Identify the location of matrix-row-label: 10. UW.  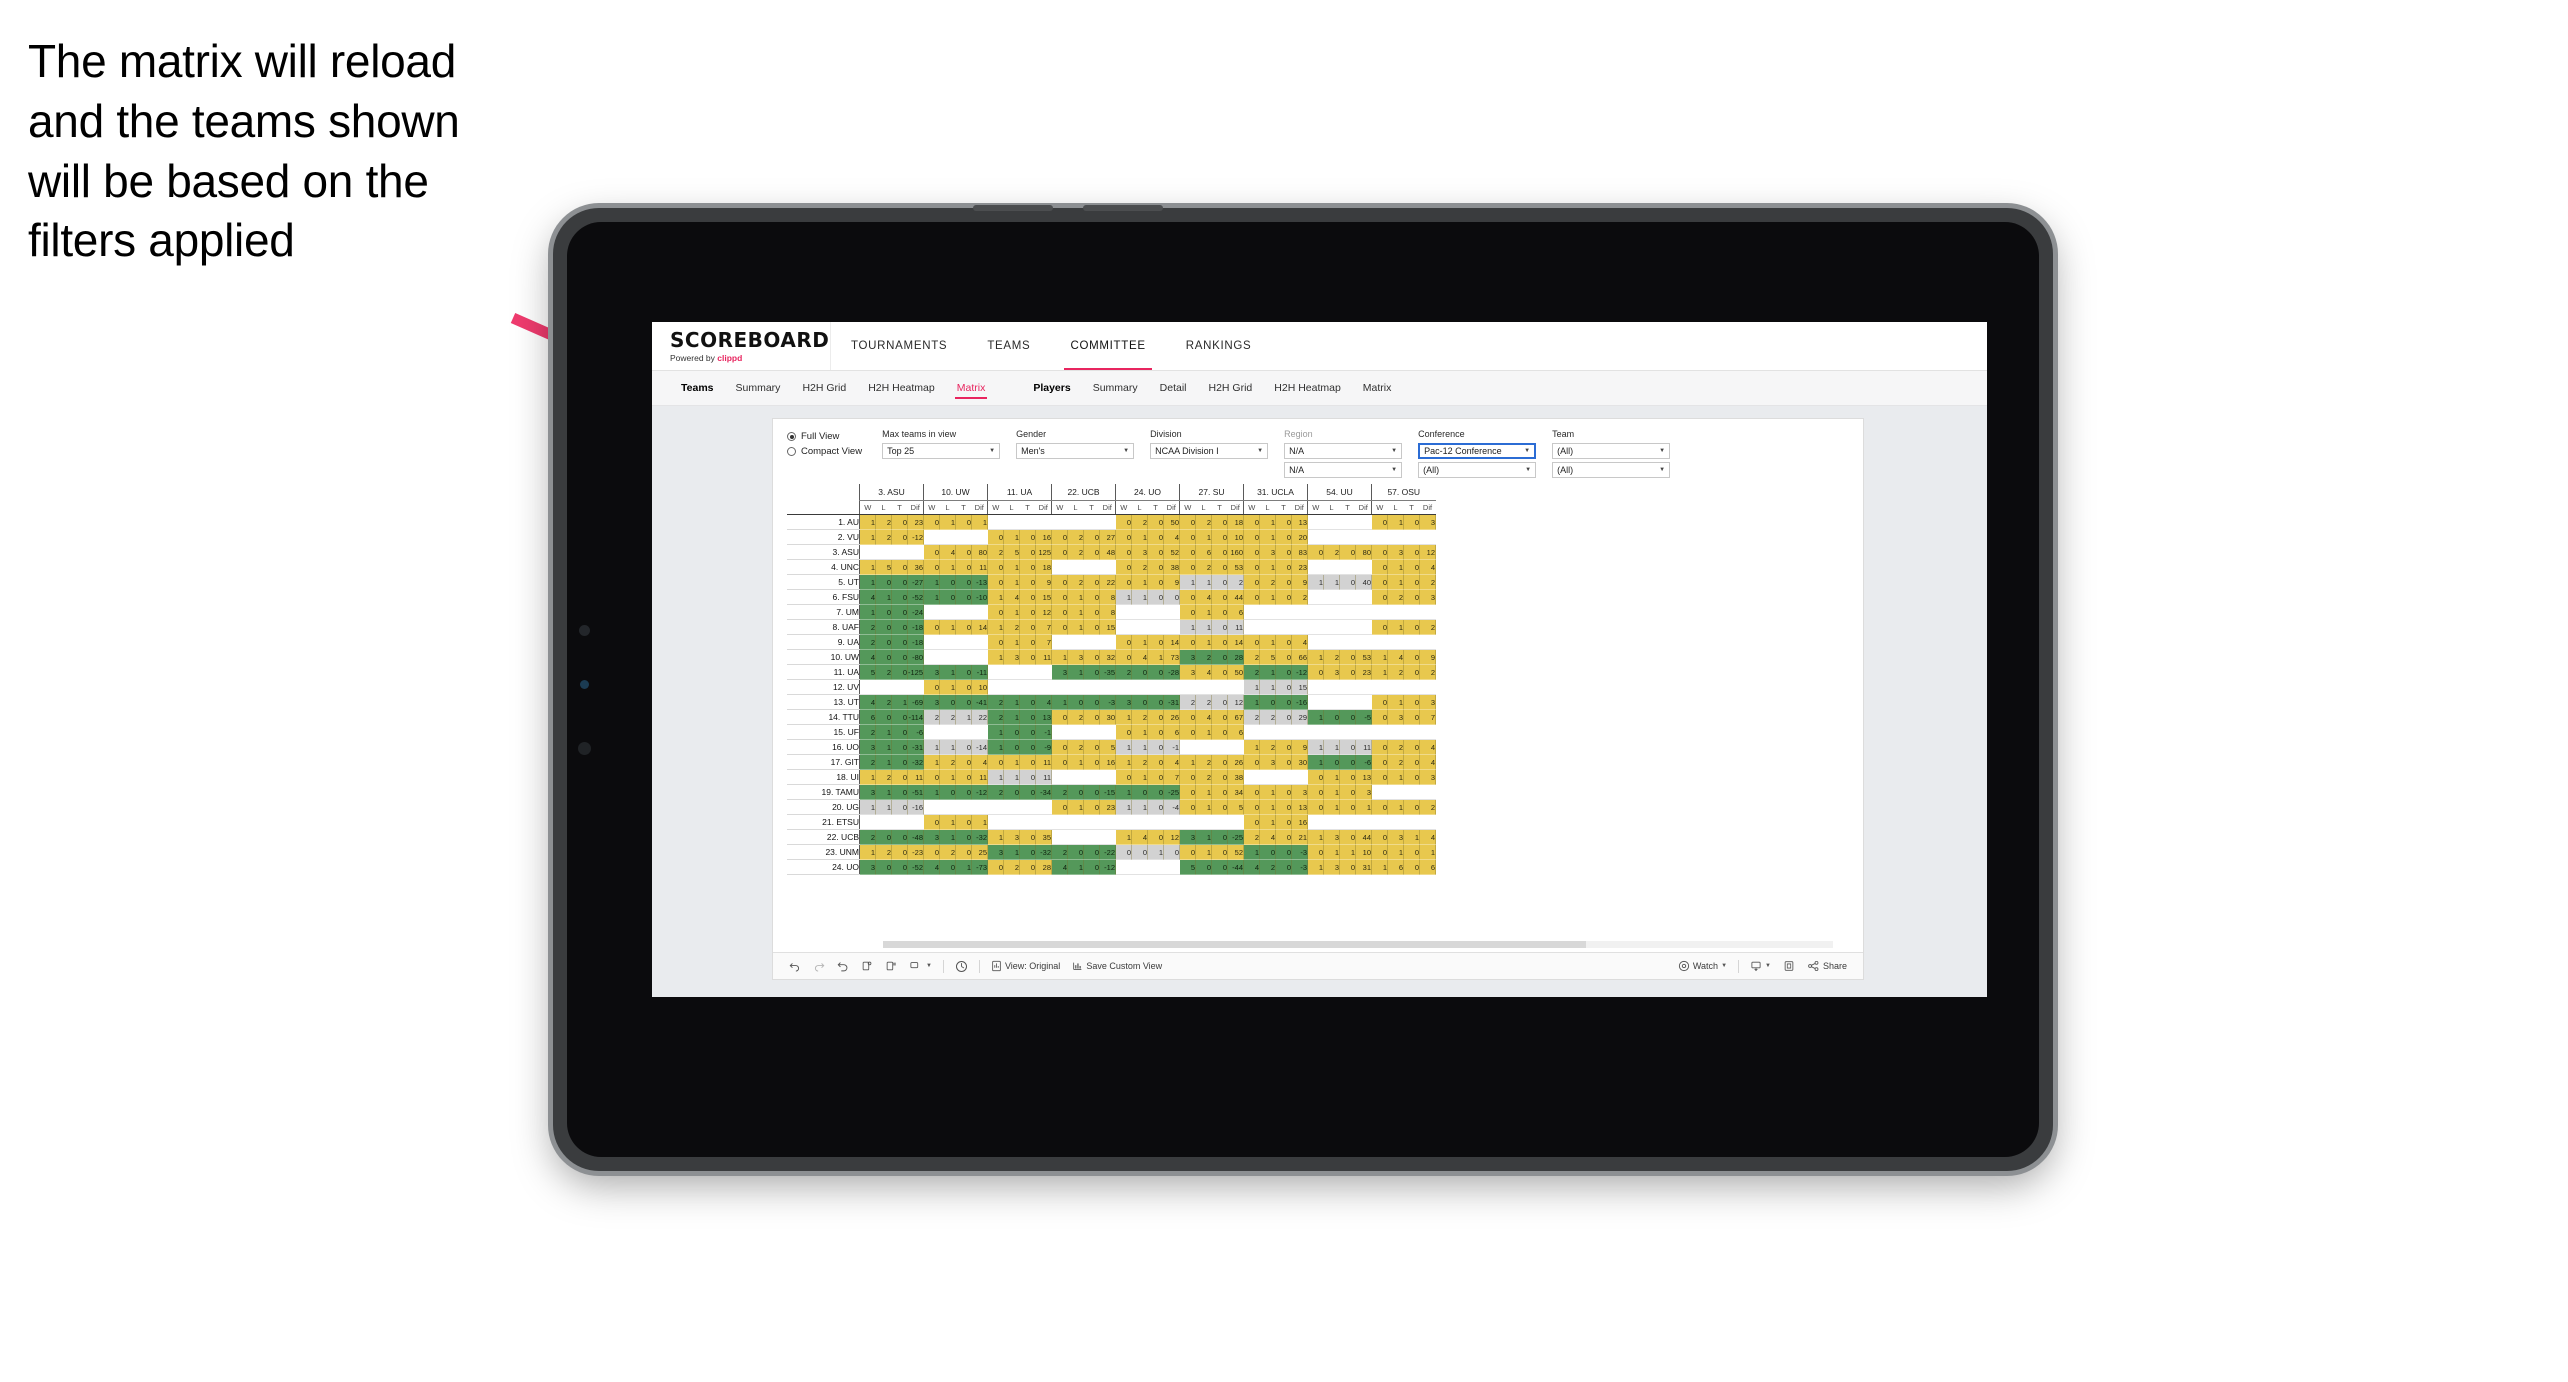
(823, 657).